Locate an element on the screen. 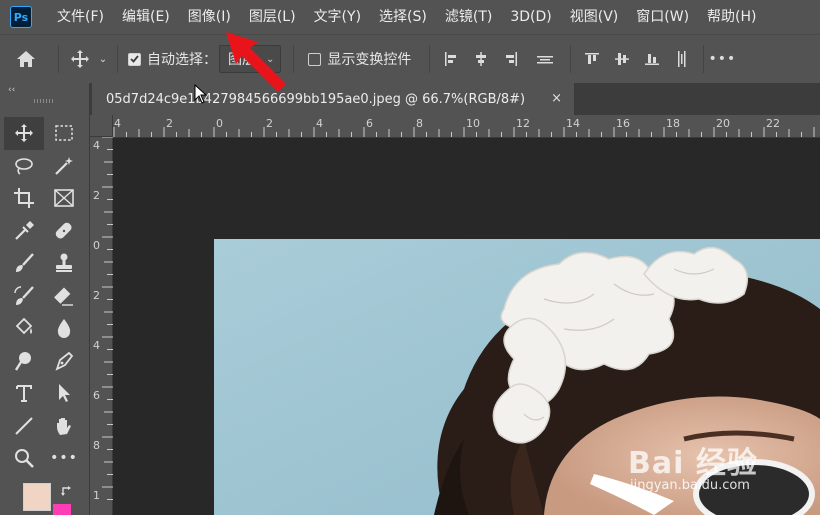 This screenshot has height=515, width=820. magnifier-icon is located at coordinates (24, 459).